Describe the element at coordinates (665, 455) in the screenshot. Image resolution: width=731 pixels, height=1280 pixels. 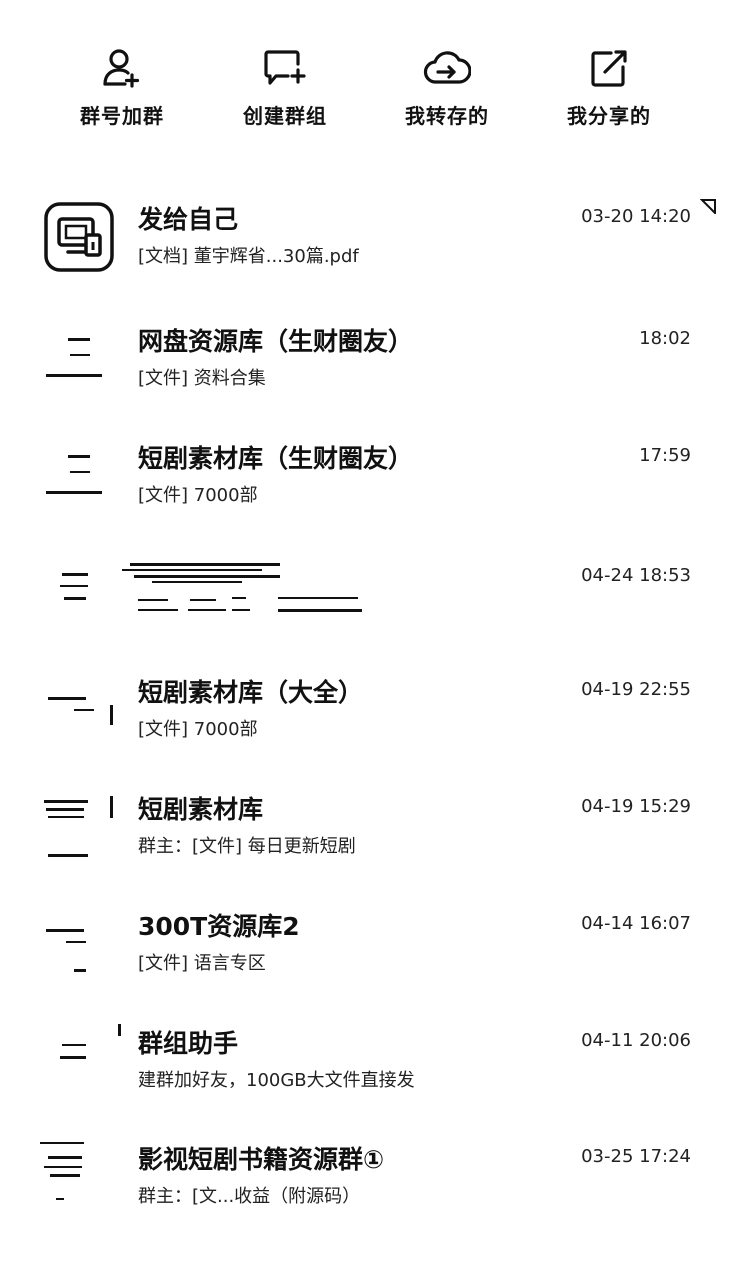
I see `chat-time: 17:59` at that location.